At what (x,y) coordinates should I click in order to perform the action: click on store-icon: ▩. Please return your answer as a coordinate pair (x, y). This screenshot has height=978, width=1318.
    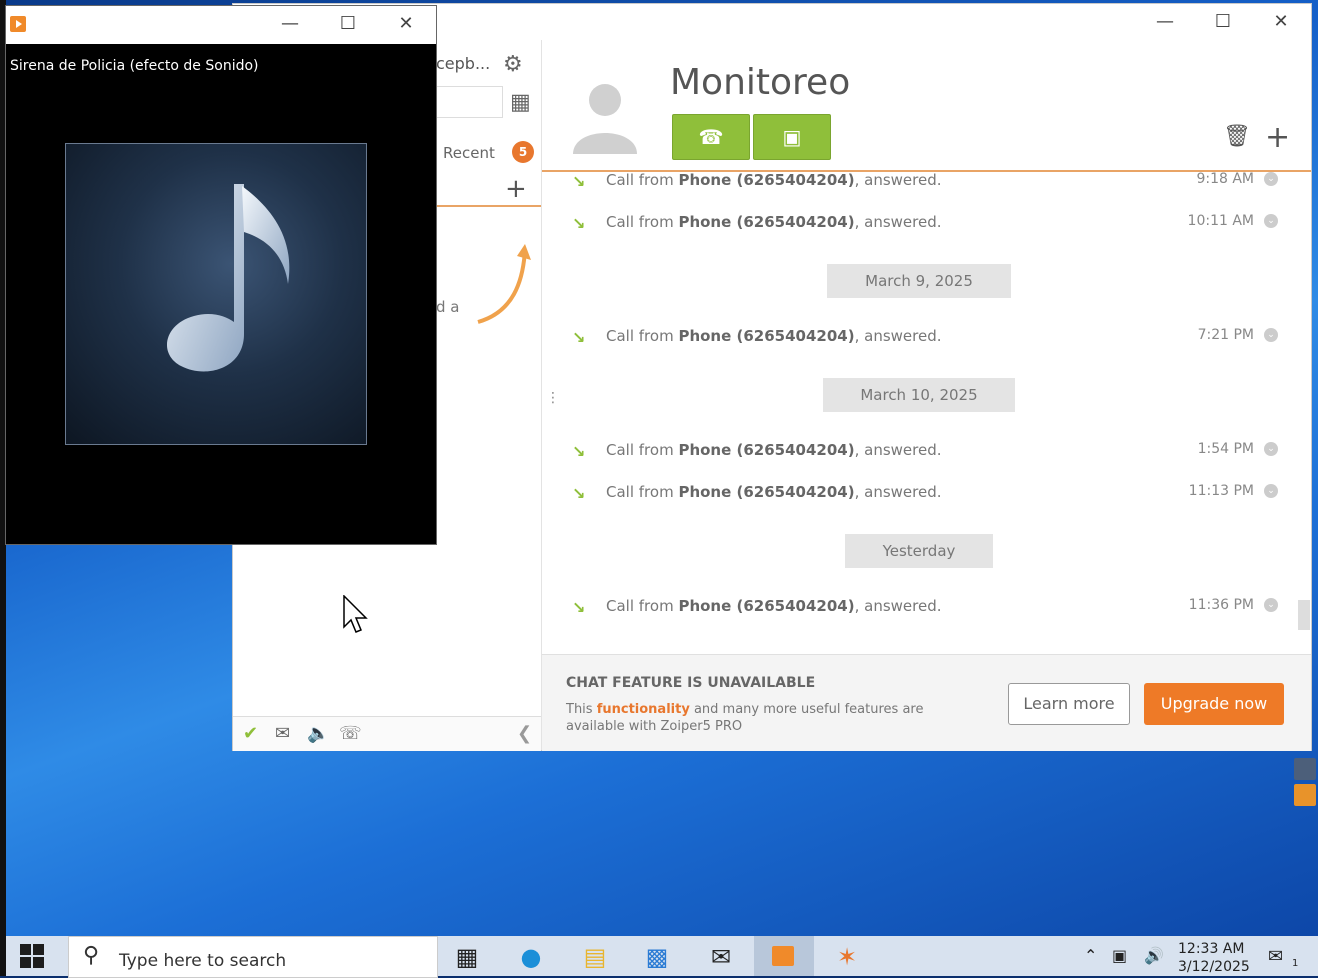
    Looking at the image, I should click on (657, 957).